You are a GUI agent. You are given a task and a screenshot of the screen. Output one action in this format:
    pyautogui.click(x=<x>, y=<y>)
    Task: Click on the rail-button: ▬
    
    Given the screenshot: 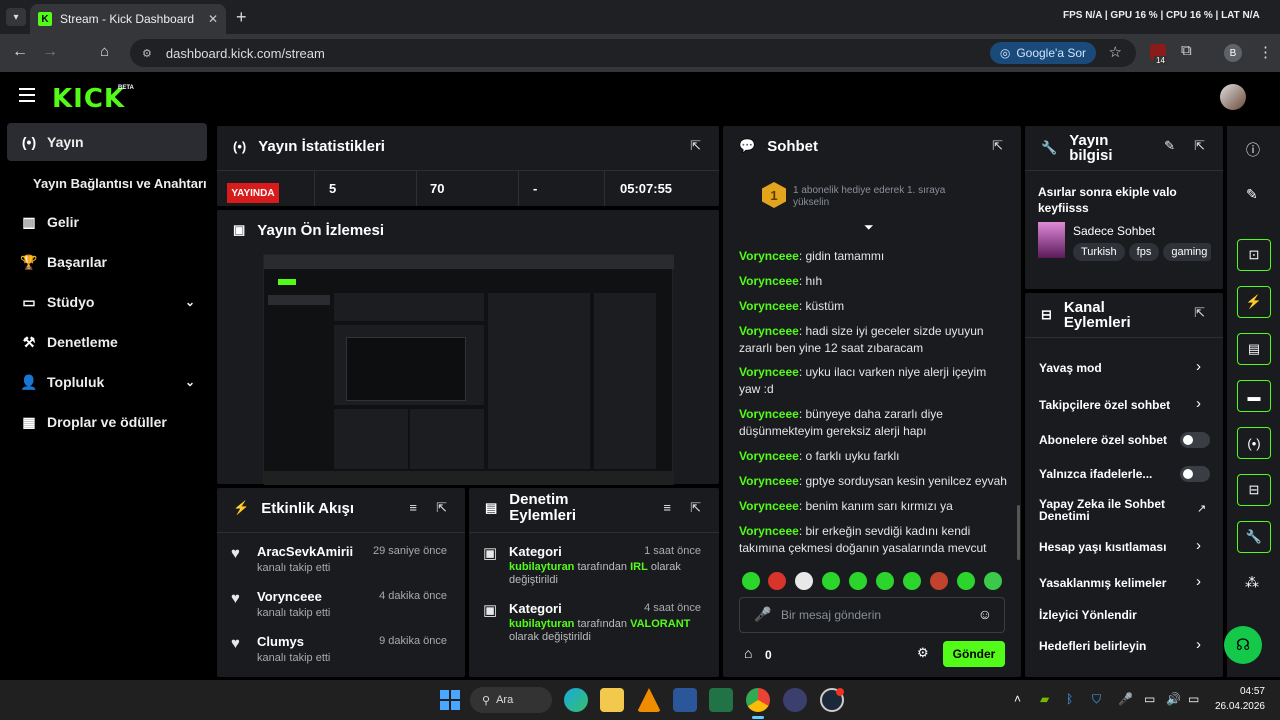 What is the action you would take?
    pyautogui.click(x=1254, y=396)
    